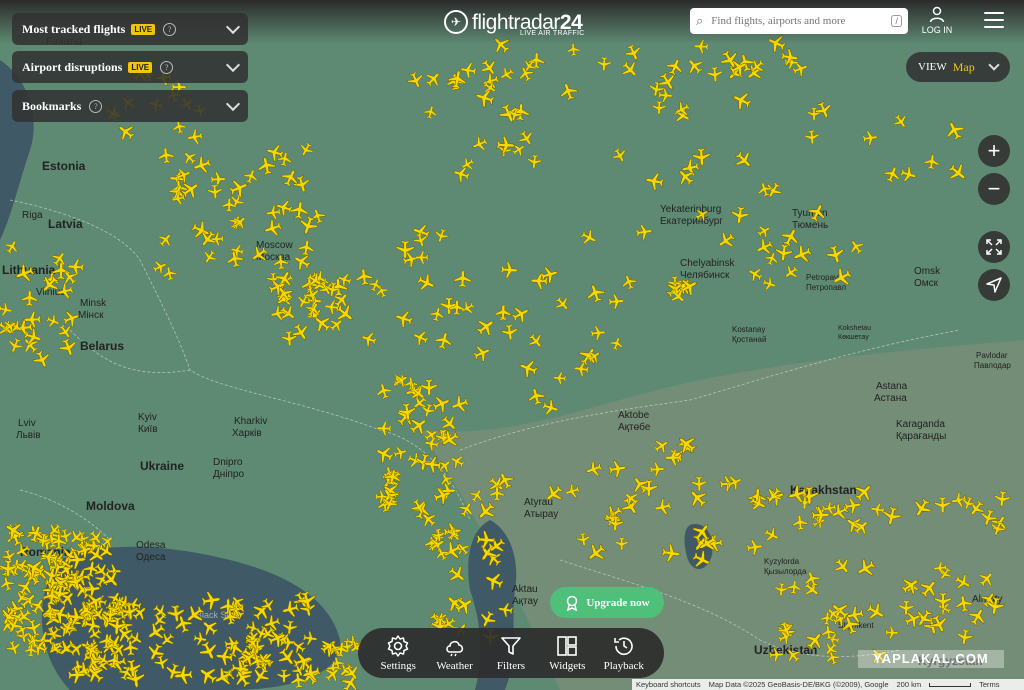 This screenshot has height=690, width=1024. I want to click on label-astana-local: Астана, so click(890, 398).